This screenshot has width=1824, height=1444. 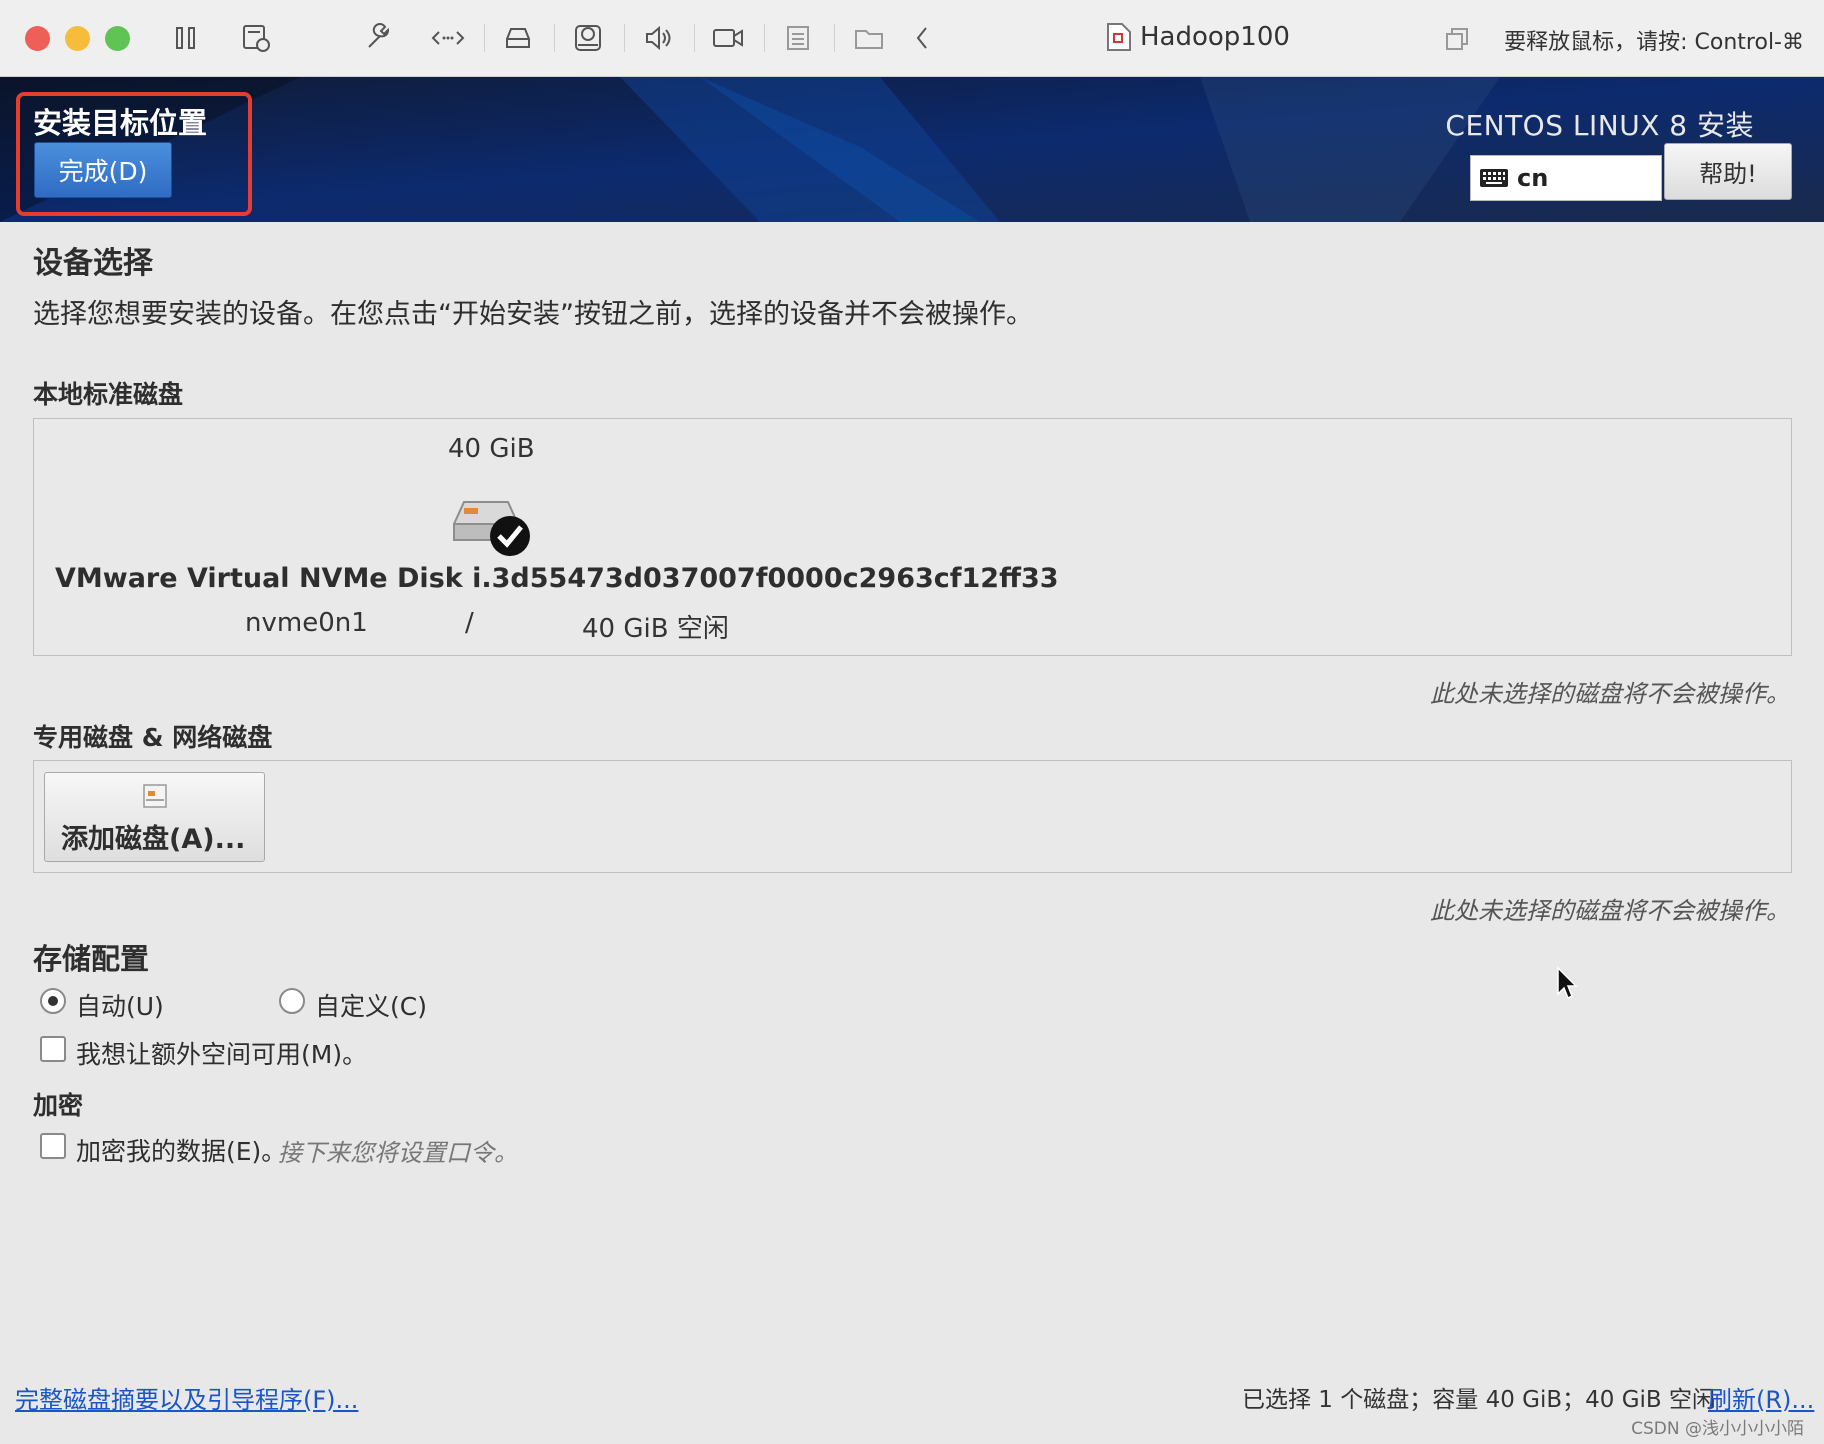 I want to click on add-disk-icon, so click(x=155, y=796).